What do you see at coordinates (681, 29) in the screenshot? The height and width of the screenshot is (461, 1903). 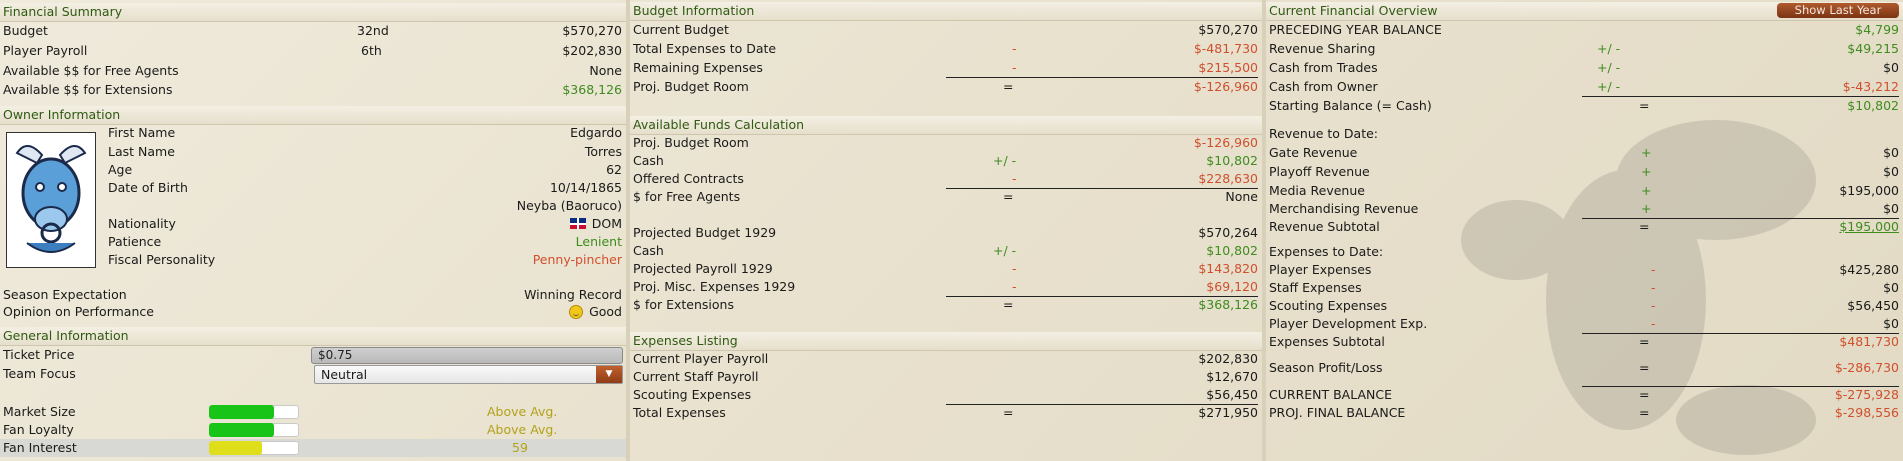 I see `budget-label: Current Budget` at bounding box center [681, 29].